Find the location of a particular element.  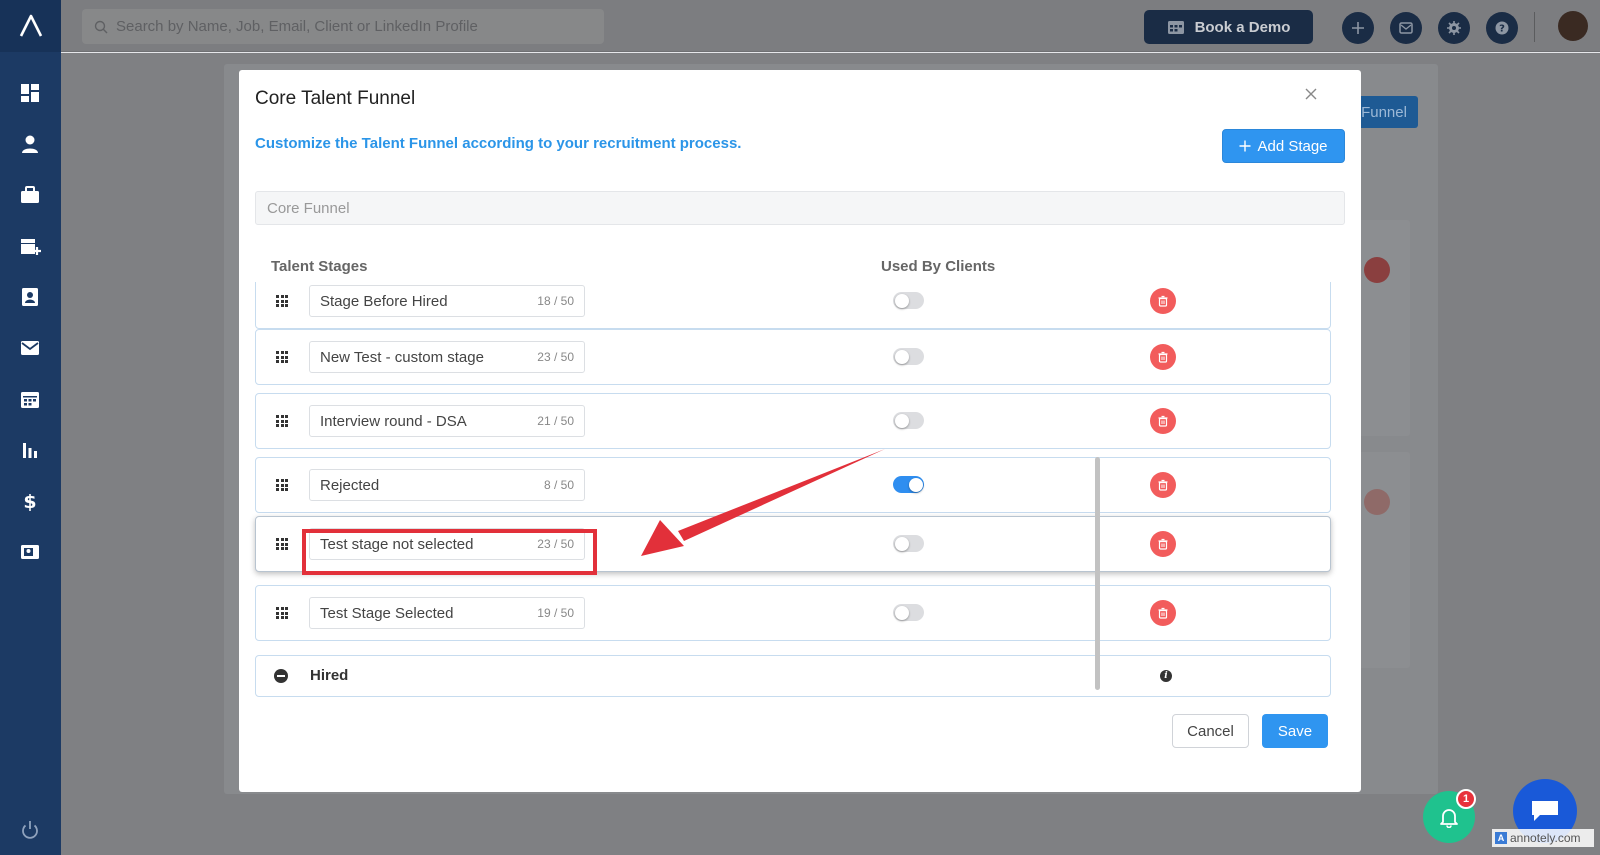

chat-icon is located at coordinates (1545, 811).